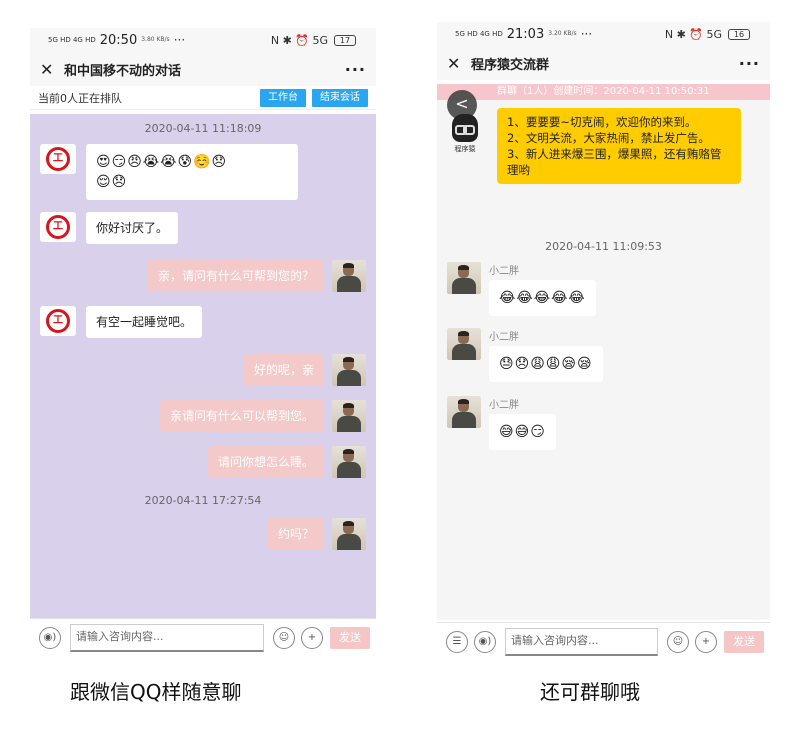 Image resolution: width=797 pixels, height=732 pixels. What do you see at coordinates (465, 149) in the screenshot?
I see `group-avatar-label: 程序猿` at bounding box center [465, 149].